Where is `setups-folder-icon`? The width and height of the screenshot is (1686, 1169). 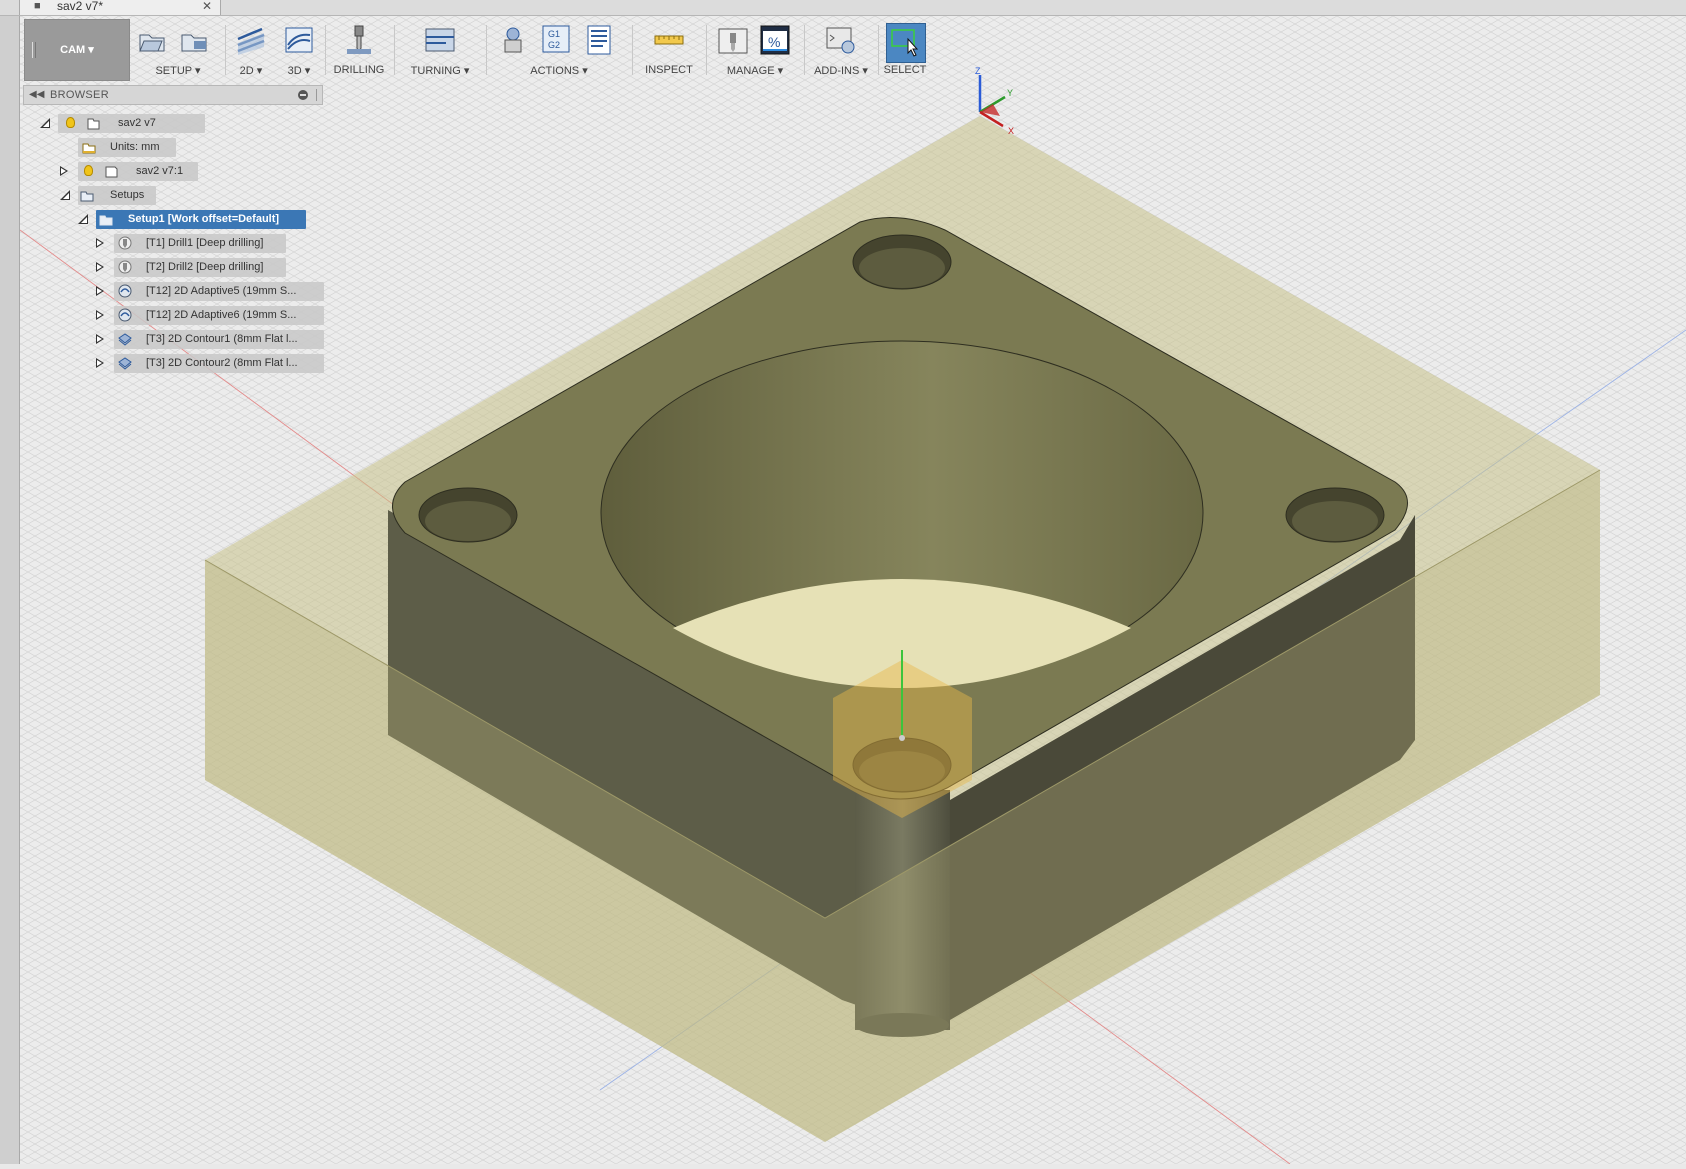 setups-folder-icon is located at coordinates (87, 196).